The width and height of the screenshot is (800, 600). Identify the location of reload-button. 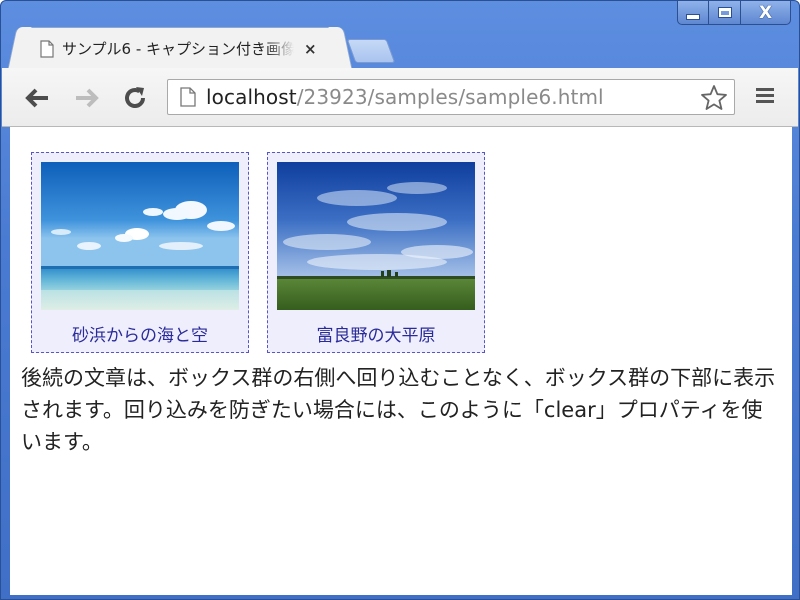
(135, 98).